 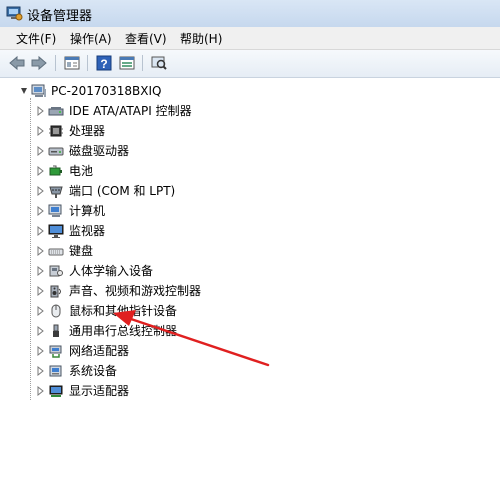 I want to click on hid-icon, so click(x=56, y=271).